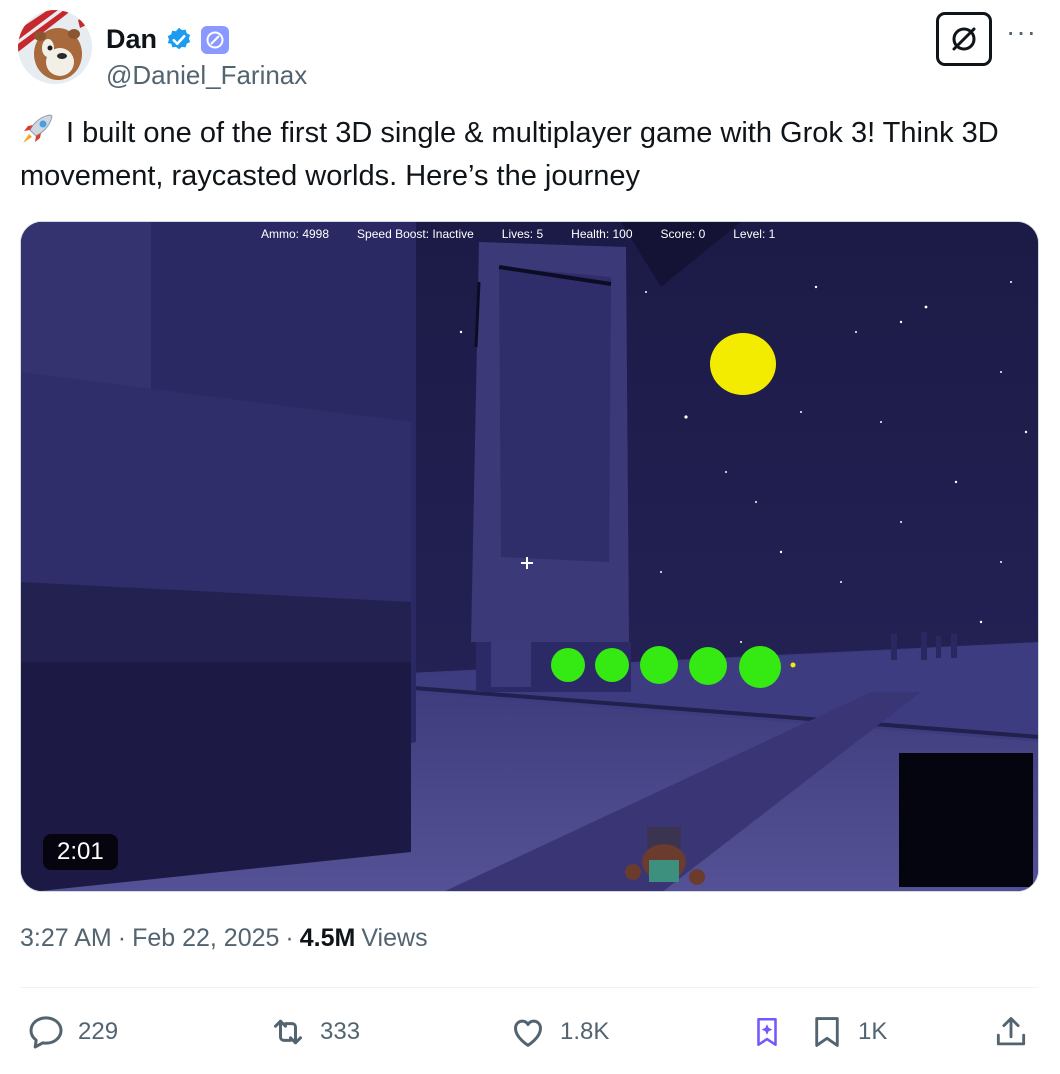 Image resolution: width=1060 pixels, height=1074 pixels. I want to click on hud-speed-boost: Speed Boost: Inactive, so click(415, 234).